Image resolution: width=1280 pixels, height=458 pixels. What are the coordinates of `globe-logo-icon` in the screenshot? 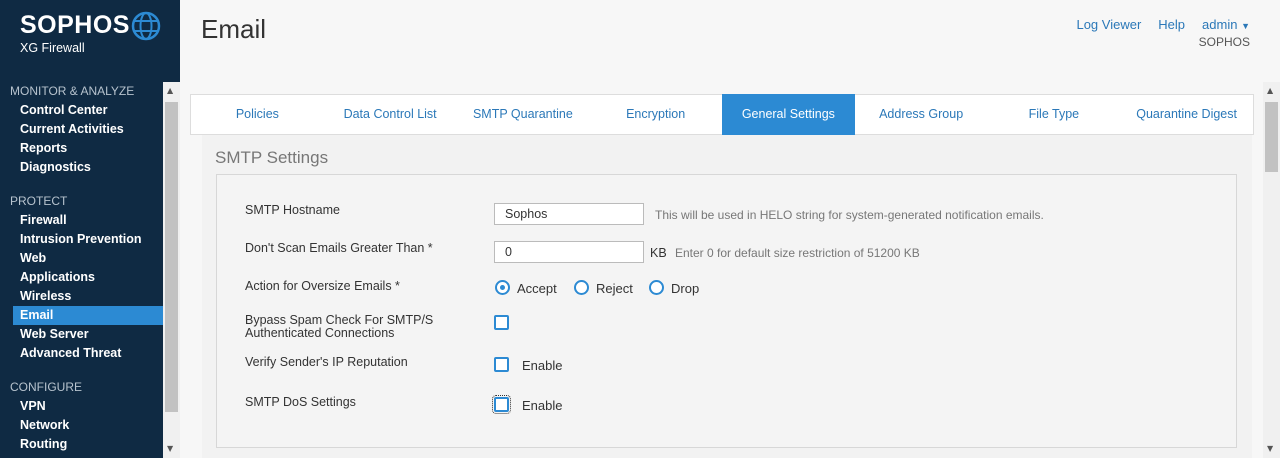 It's located at (146, 26).